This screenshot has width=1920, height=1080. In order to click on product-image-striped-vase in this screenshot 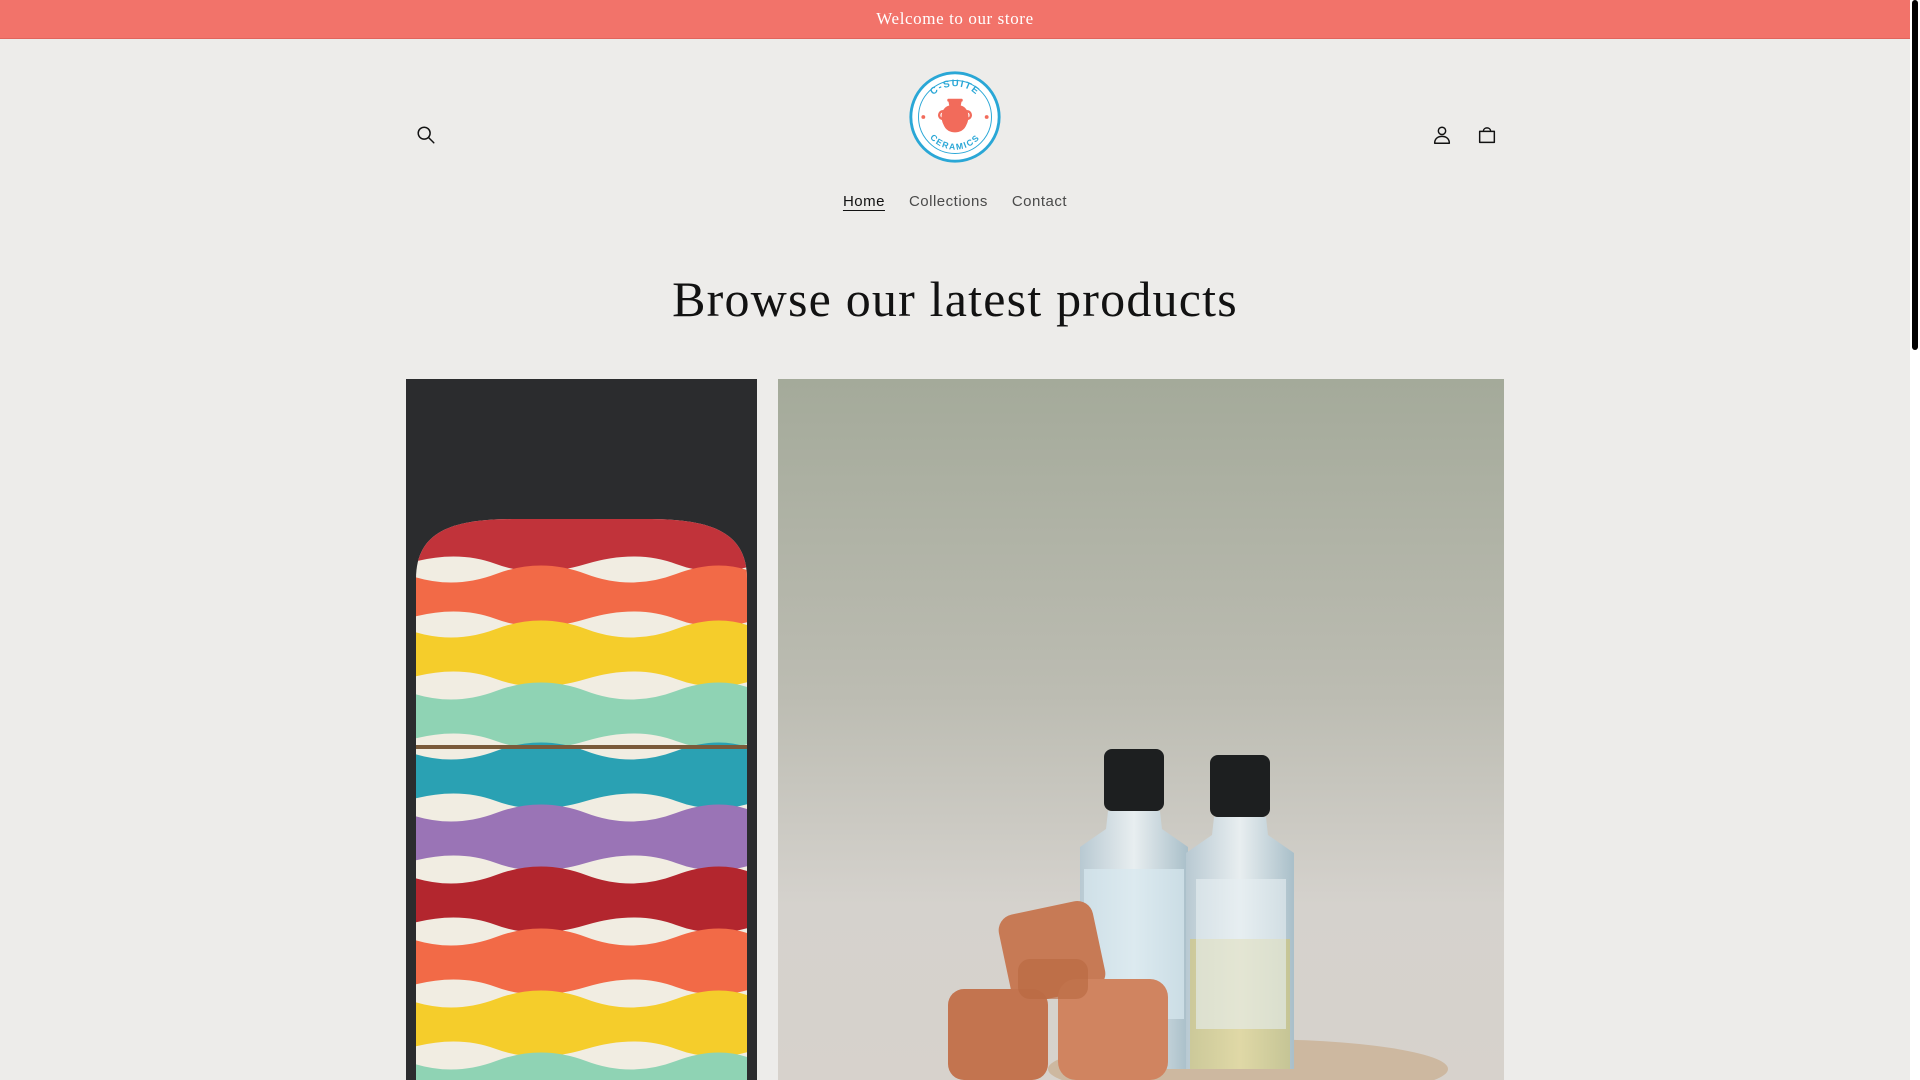, I will do `click(581, 729)`.